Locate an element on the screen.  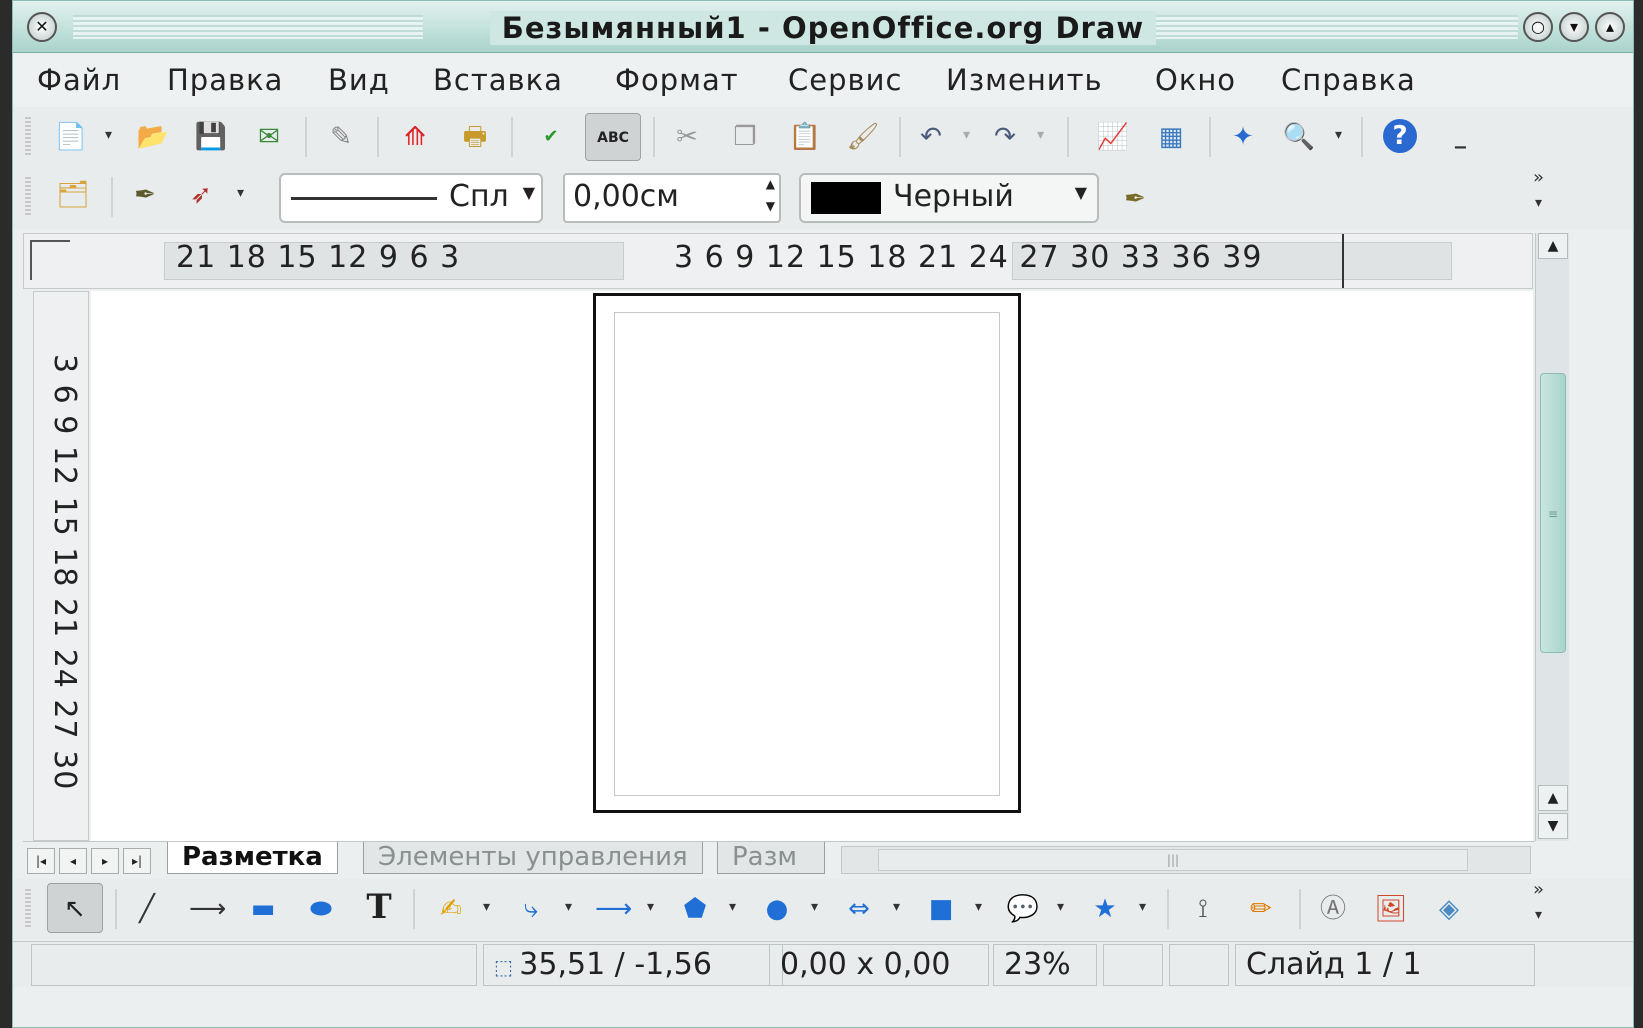
rectangle-tool-icon: ▬ is located at coordinates (263, 909).